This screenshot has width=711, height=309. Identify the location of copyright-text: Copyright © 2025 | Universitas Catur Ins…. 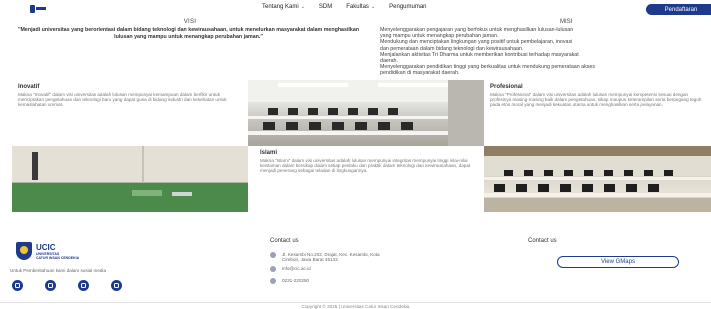
(355, 306).